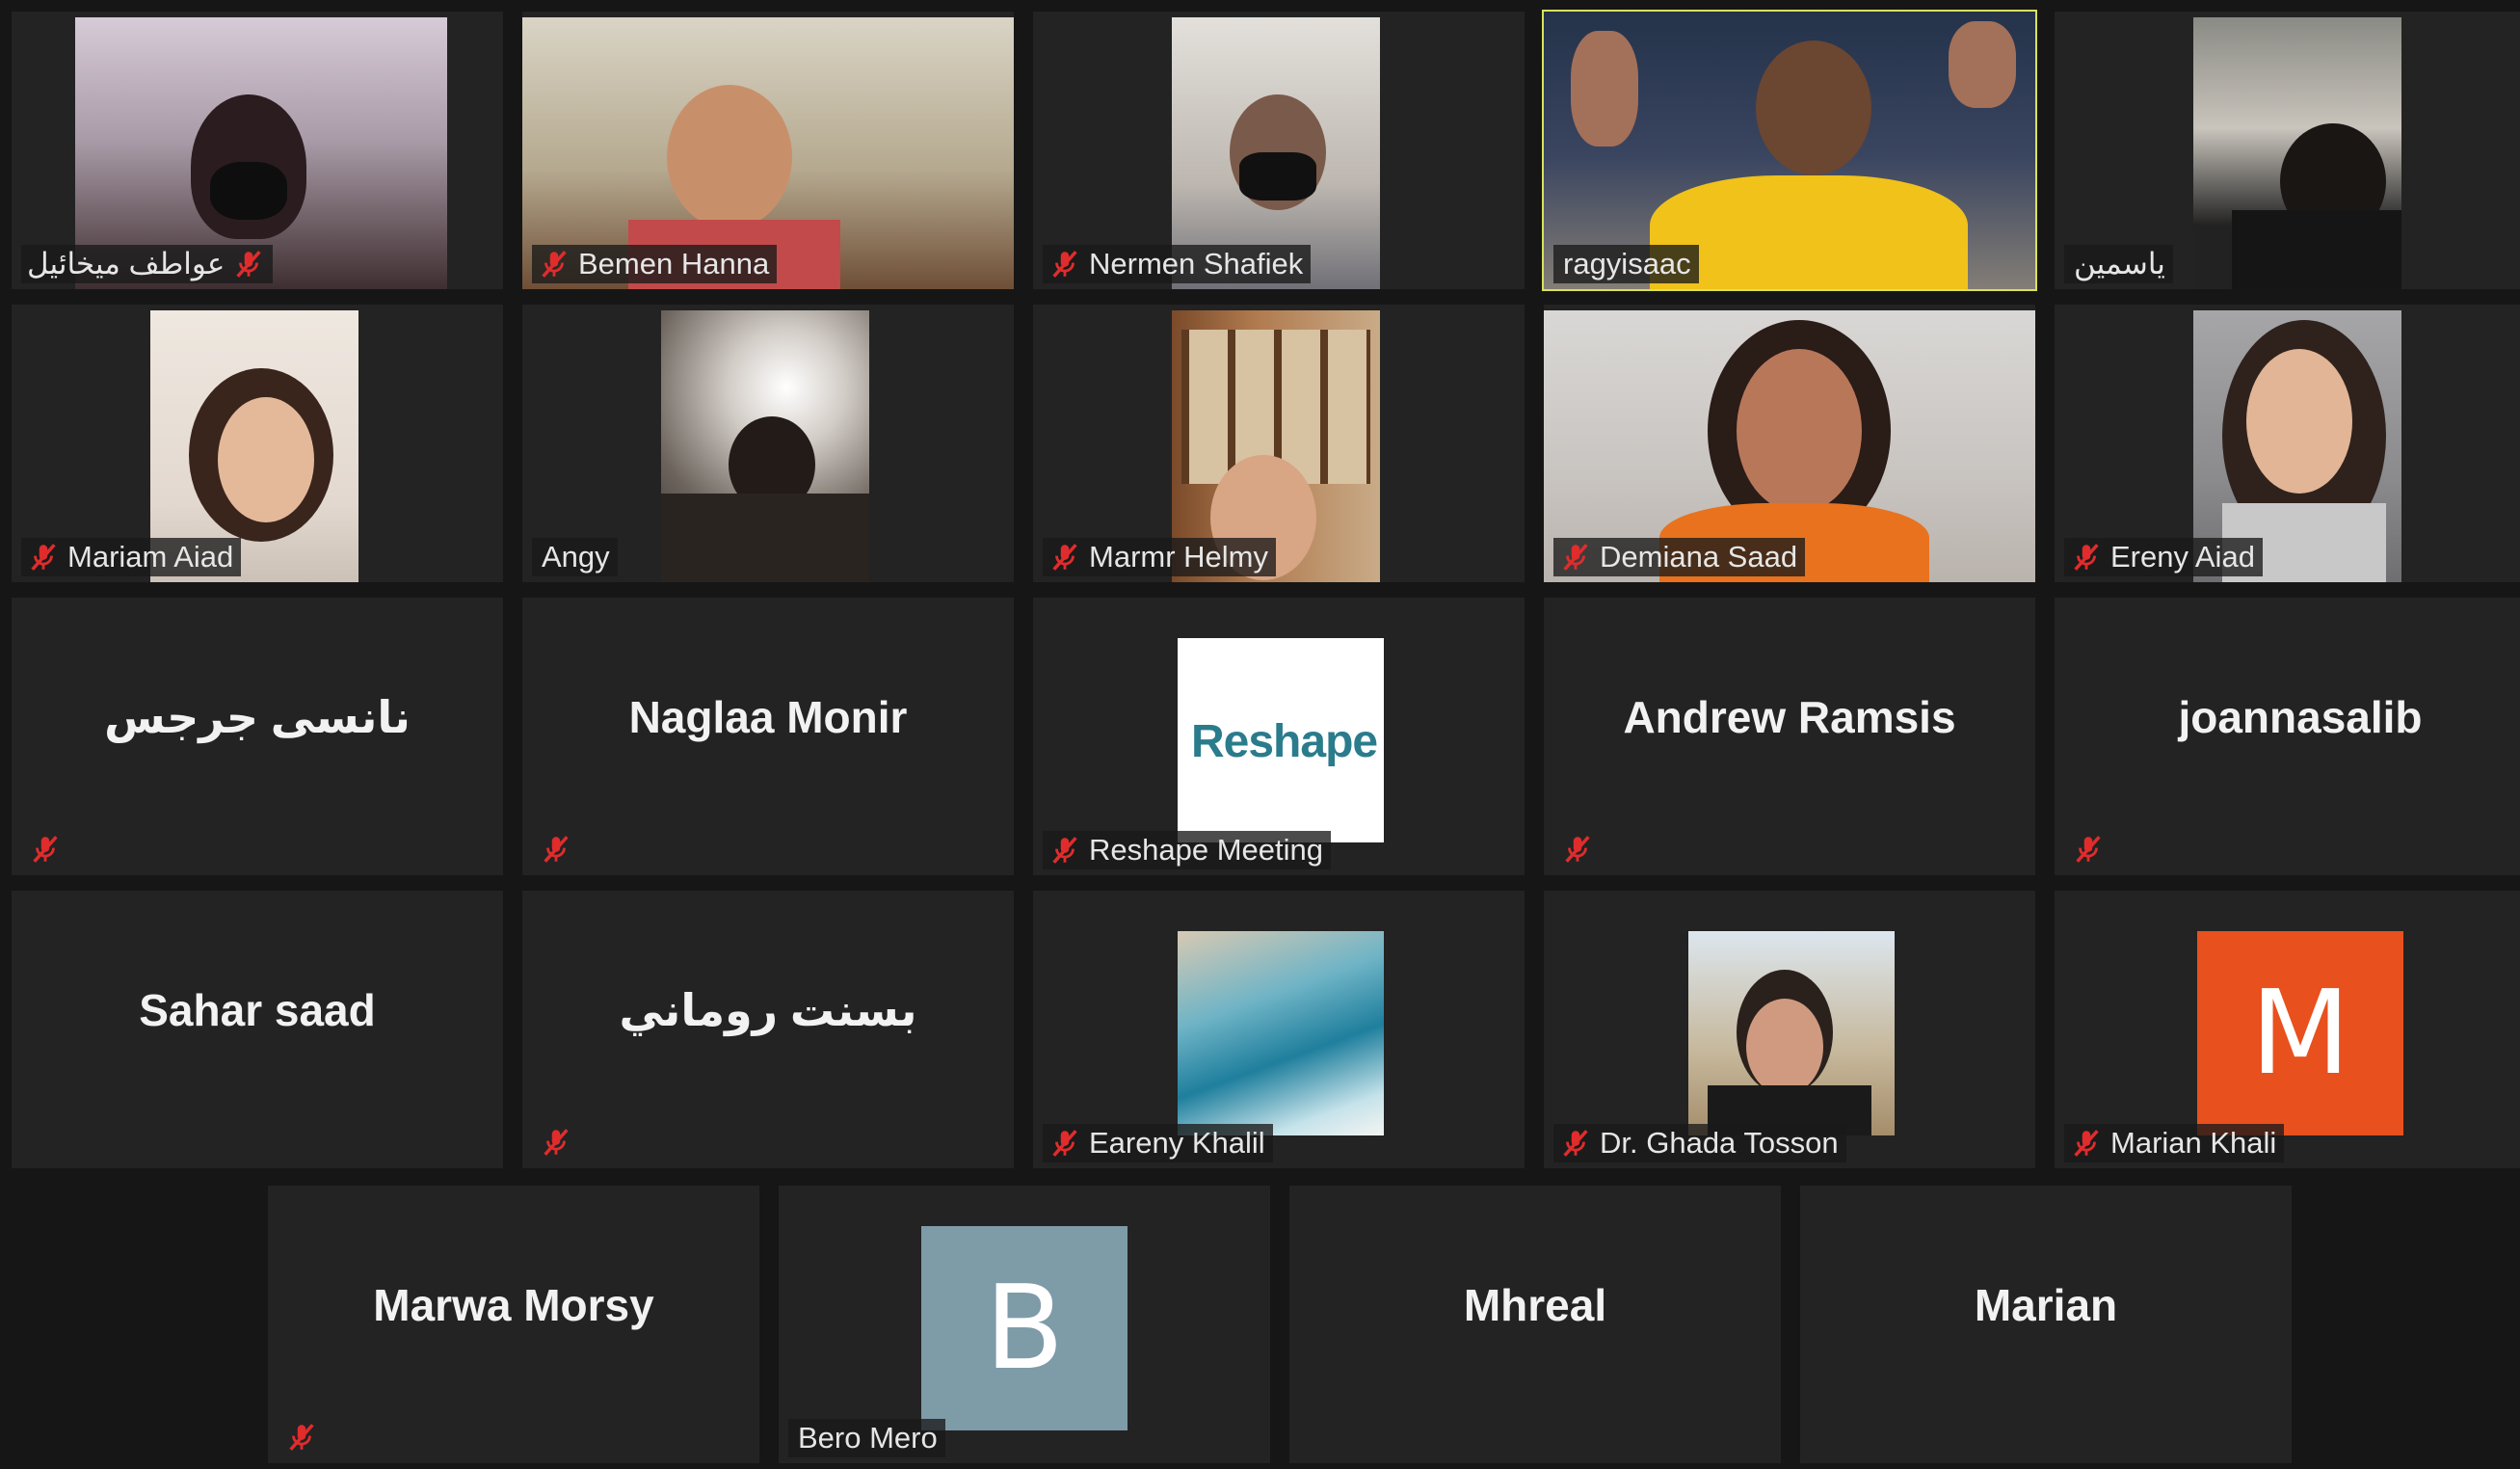  What do you see at coordinates (1285, 741) in the screenshot?
I see `logo-text: Reshape` at bounding box center [1285, 741].